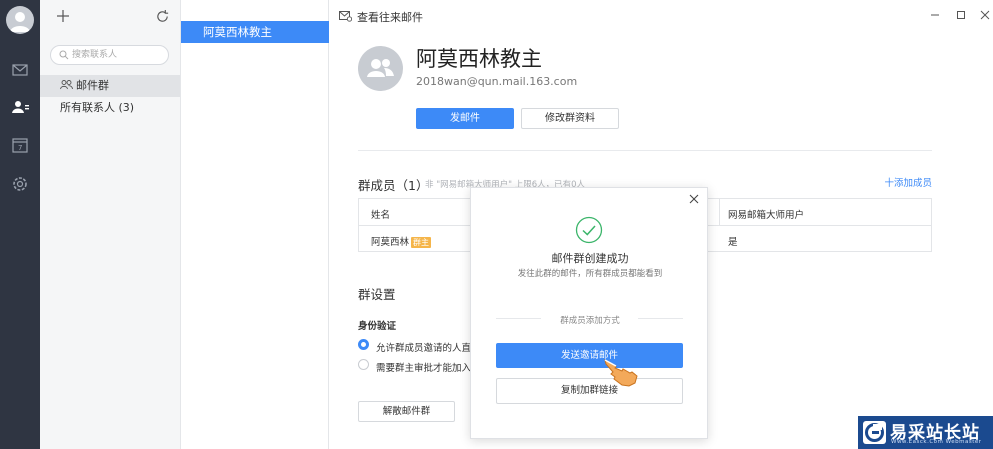  I want to click on svg-text: 7, so click(20, 148).